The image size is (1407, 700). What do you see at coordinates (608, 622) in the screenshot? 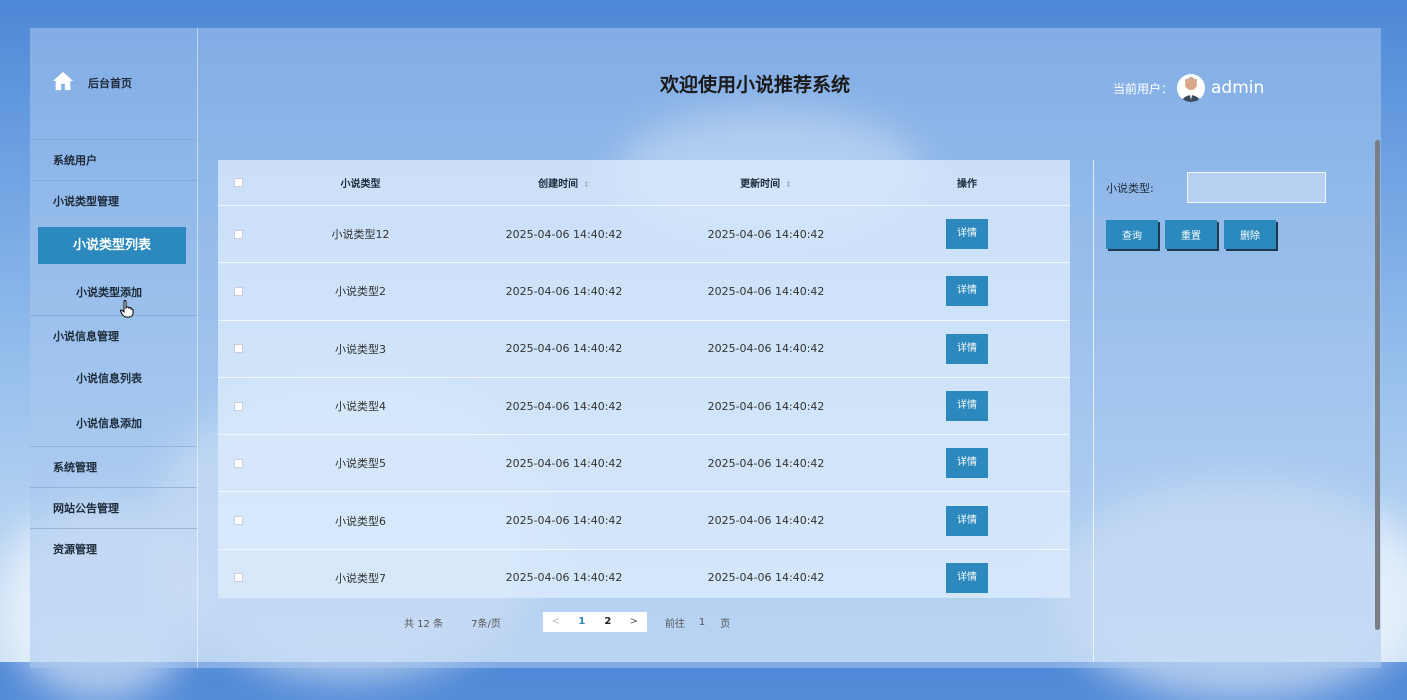
I see `page-button-2: 2` at bounding box center [608, 622].